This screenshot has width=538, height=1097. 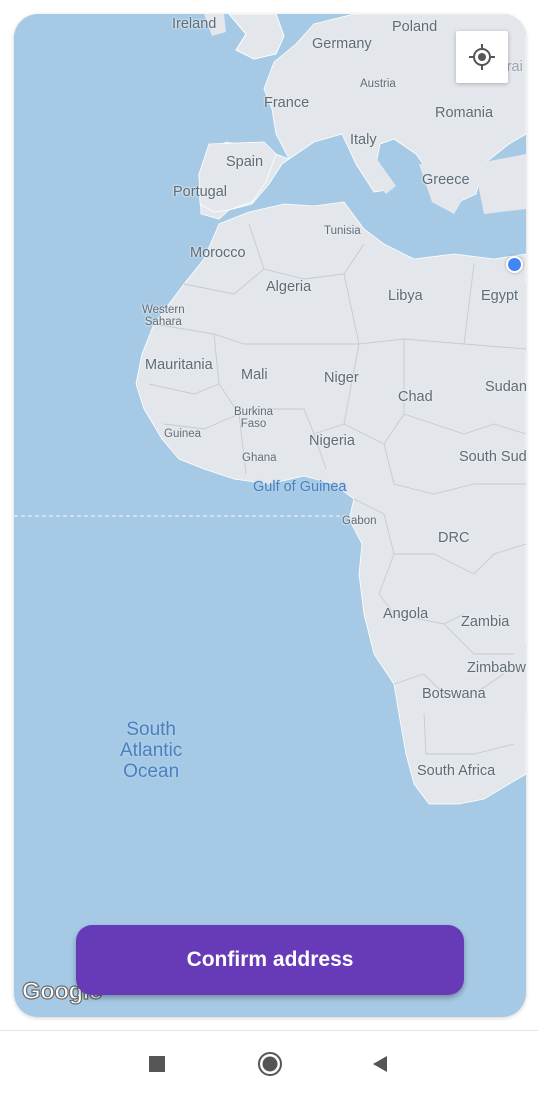 What do you see at coordinates (151, 750) in the screenshot?
I see `water-label-south-atlantic-ocean: South Atlantic Ocean` at bounding box center [151, 750].